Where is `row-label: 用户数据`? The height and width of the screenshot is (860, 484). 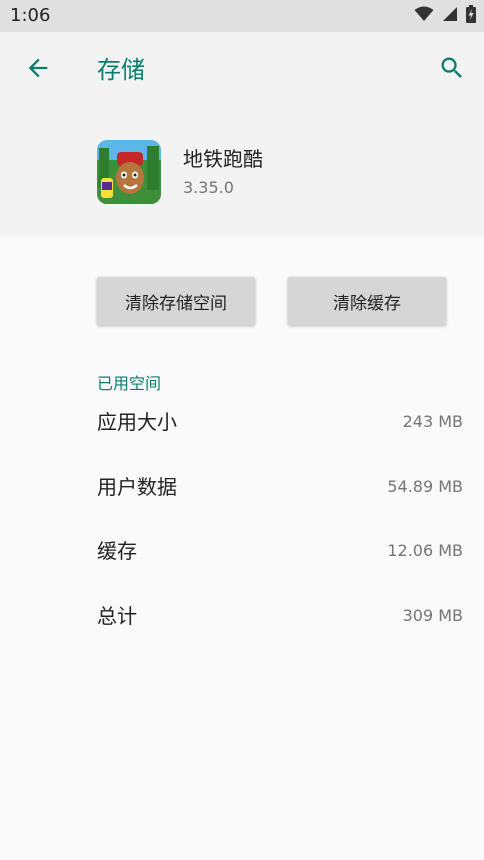 row-label: 用户数据 is located at coordinates (137, 487).